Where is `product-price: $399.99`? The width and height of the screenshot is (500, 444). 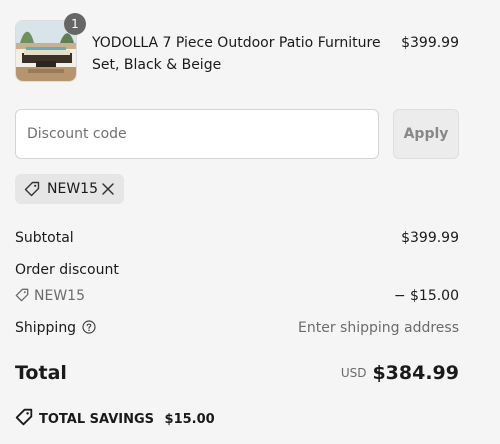
product-price: $399.99 is located at coordinates (430, 43).